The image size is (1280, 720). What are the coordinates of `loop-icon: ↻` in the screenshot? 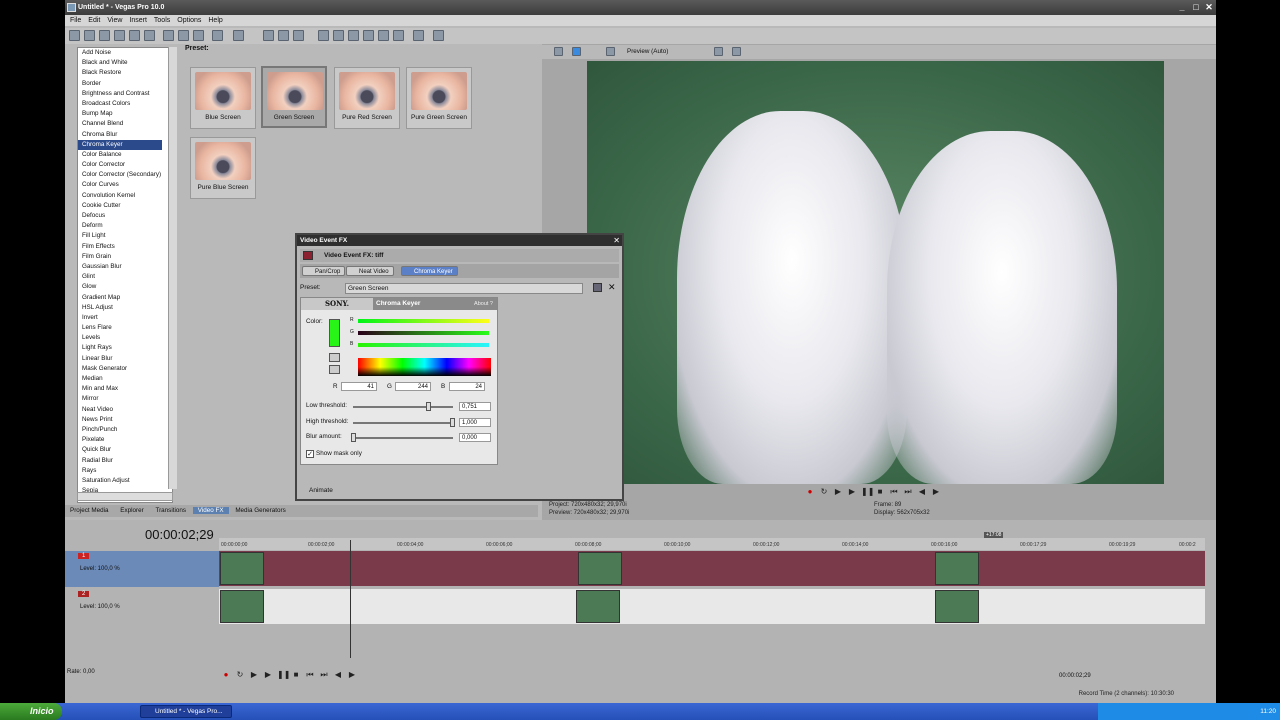 It's located at (240, 675).